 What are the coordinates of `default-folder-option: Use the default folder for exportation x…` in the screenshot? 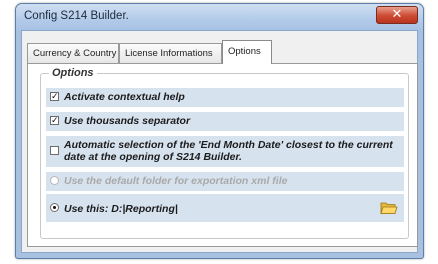 It's located at (225, 181).